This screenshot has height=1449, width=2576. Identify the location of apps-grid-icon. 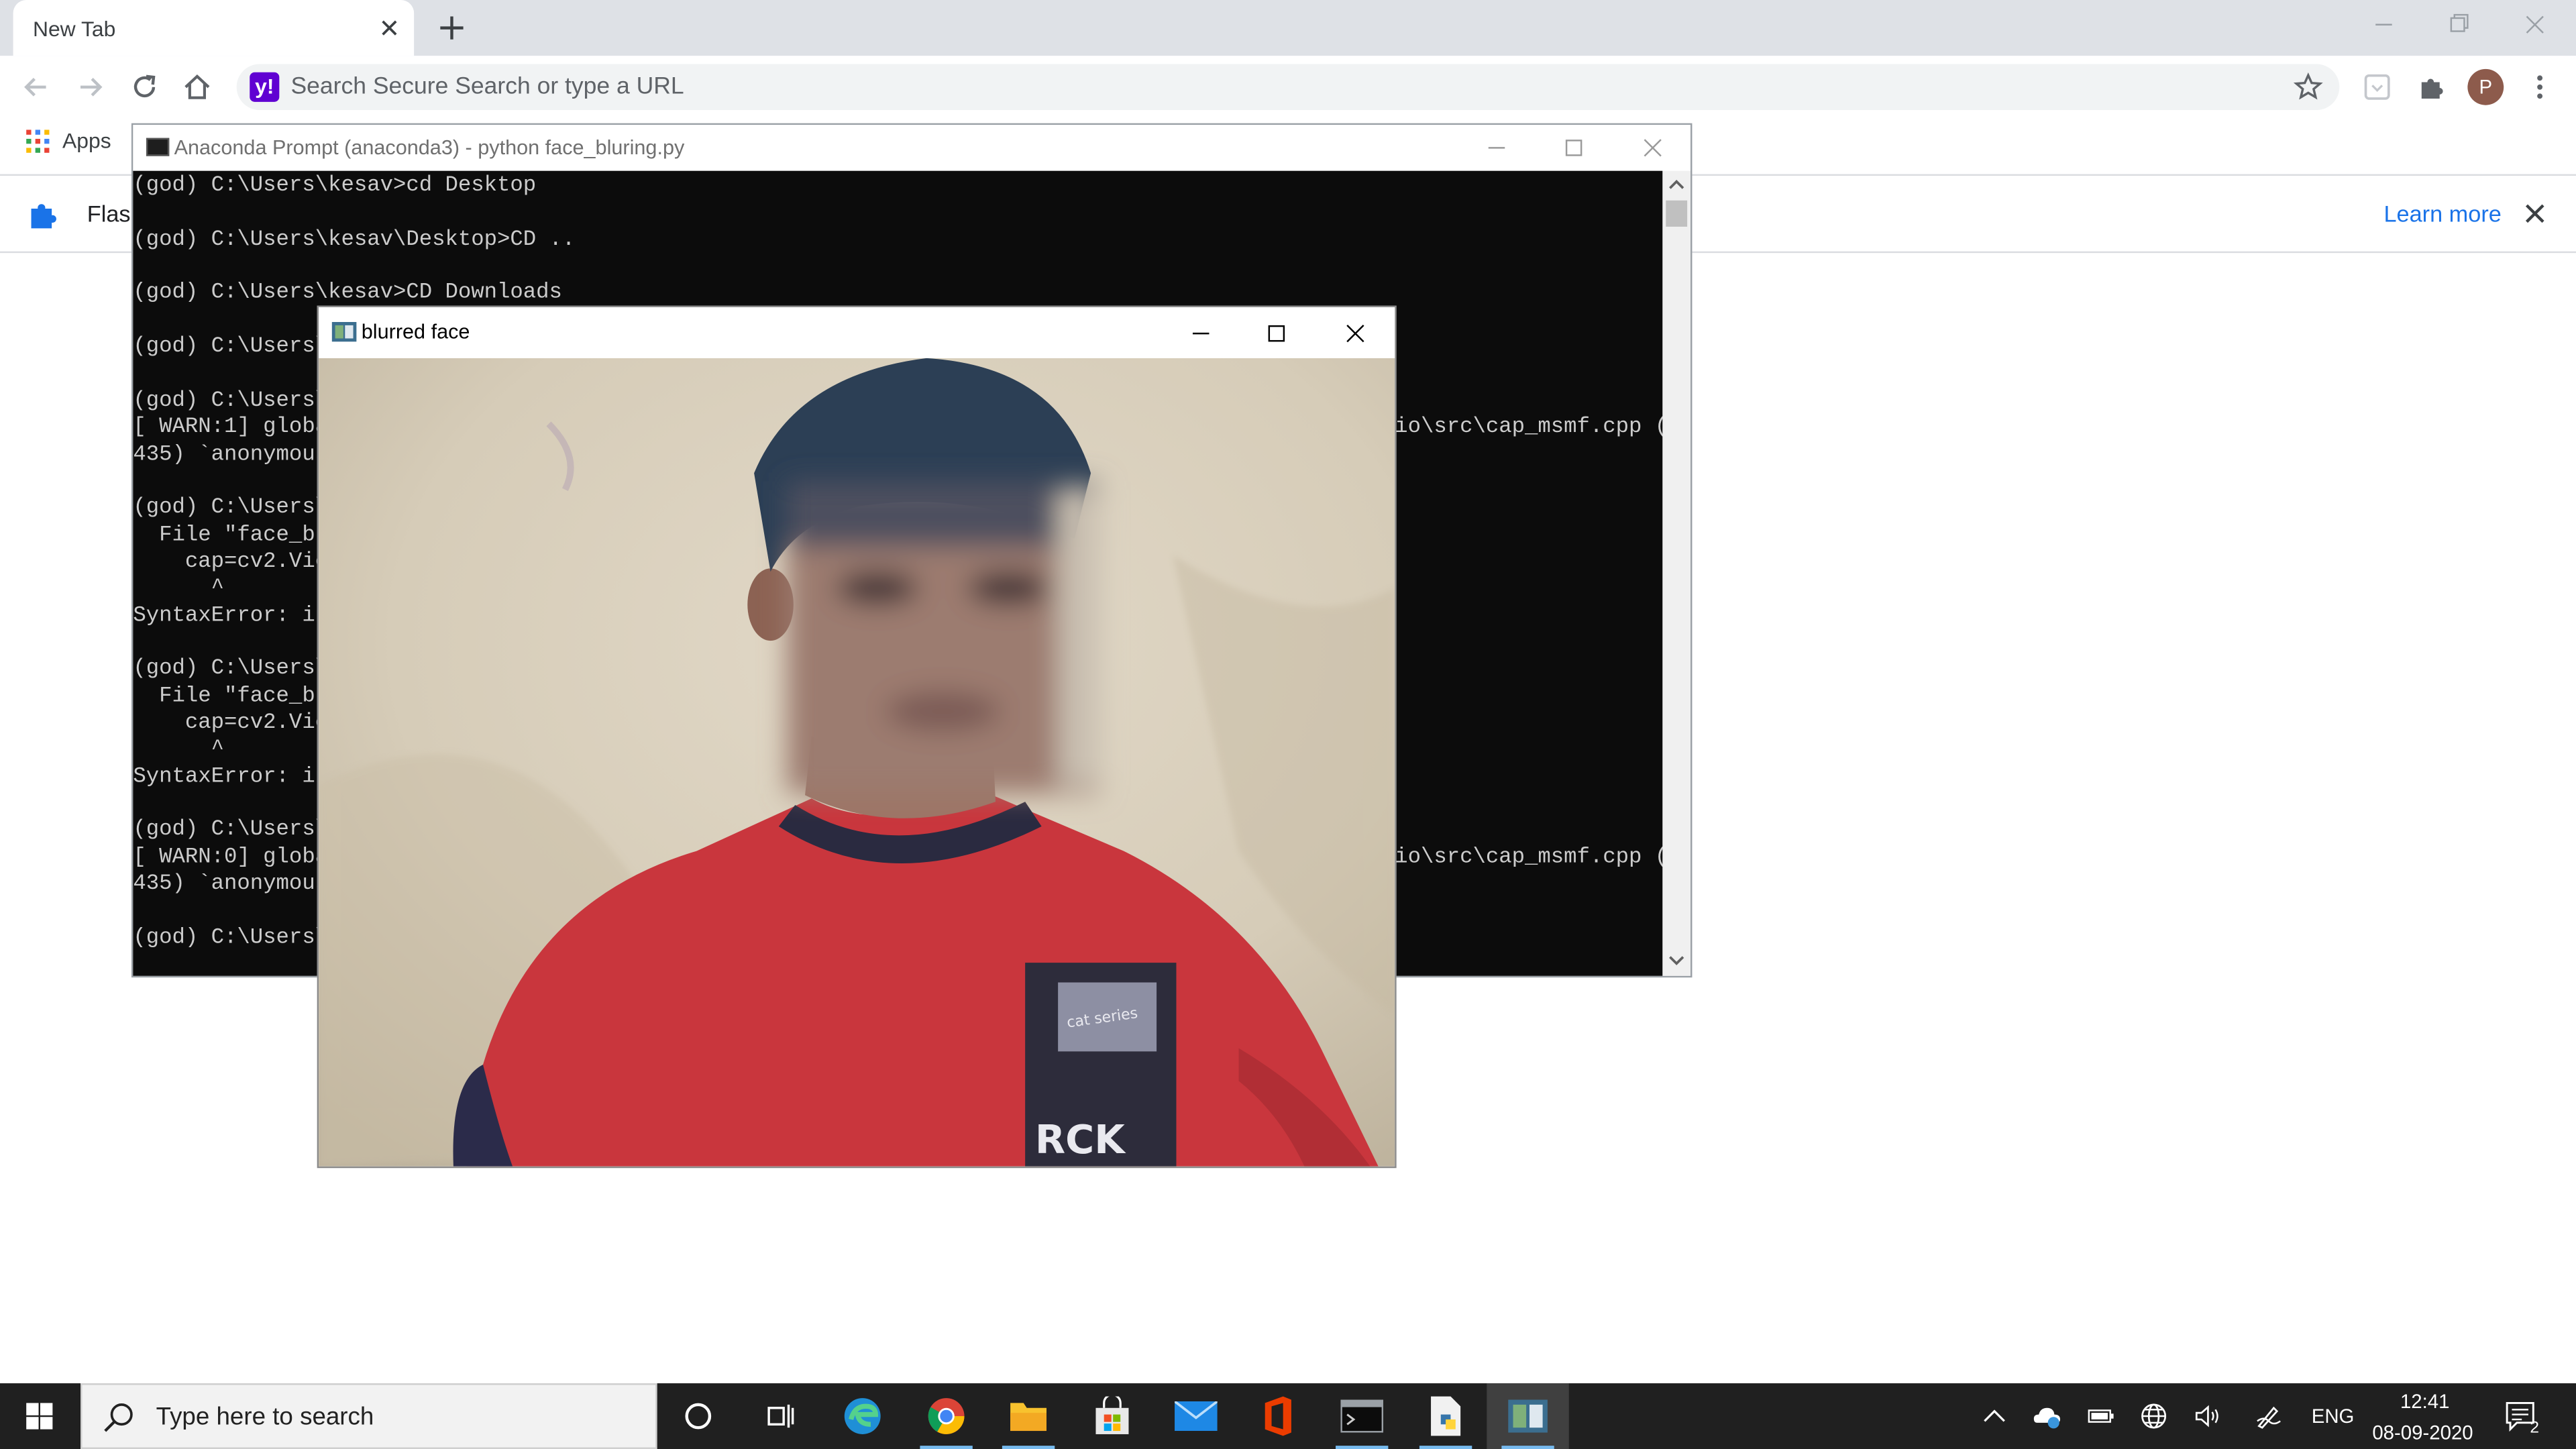
(38, 141).